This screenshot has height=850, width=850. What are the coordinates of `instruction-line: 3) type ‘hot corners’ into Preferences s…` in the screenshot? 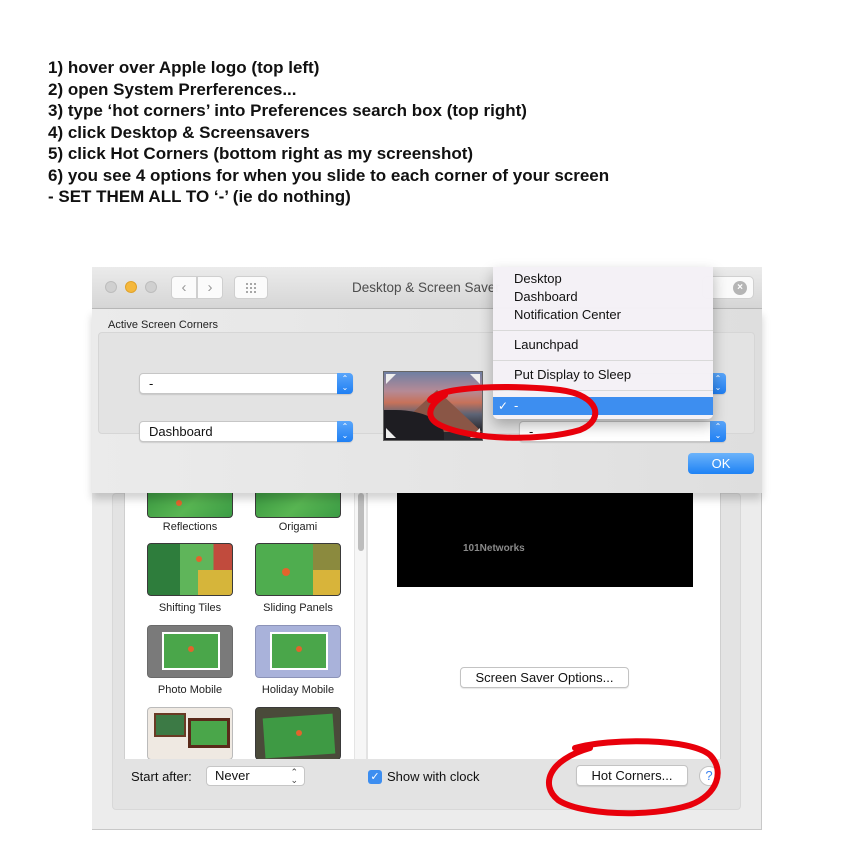 It's located at (287, 110).